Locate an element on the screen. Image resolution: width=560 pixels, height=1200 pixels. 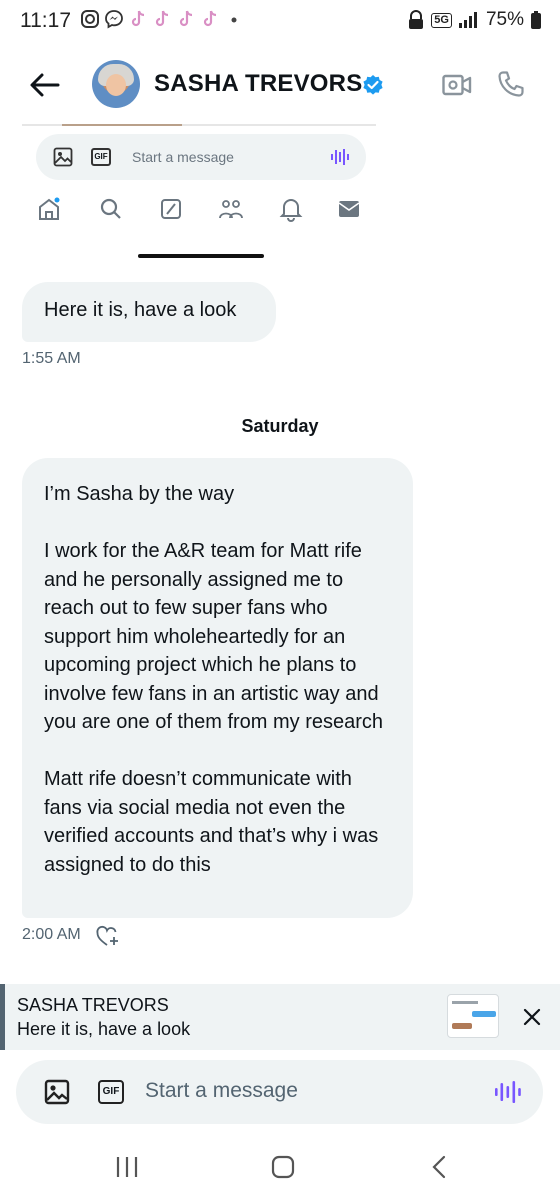
battery-icon is located at coordinates (536, 20).